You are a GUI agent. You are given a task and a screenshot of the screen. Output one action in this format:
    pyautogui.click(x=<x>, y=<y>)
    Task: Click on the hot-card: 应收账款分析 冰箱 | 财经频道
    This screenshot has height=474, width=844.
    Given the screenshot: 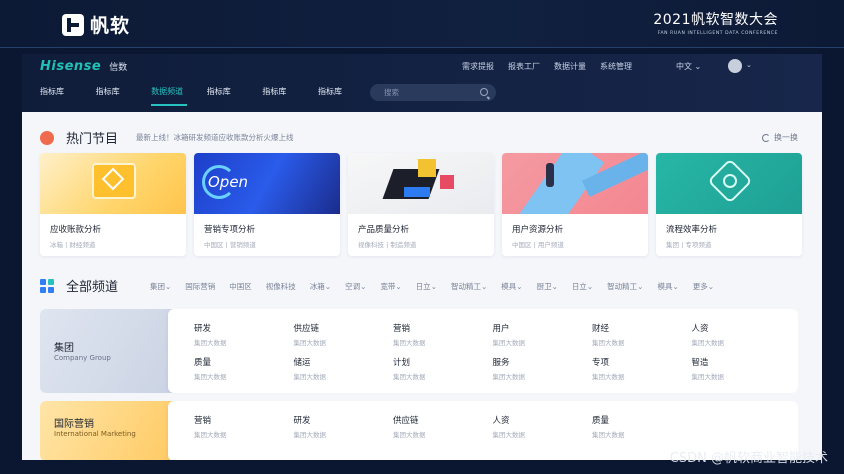 What is the action you would take?
    pyautogui.click(x=113, y=204)
    